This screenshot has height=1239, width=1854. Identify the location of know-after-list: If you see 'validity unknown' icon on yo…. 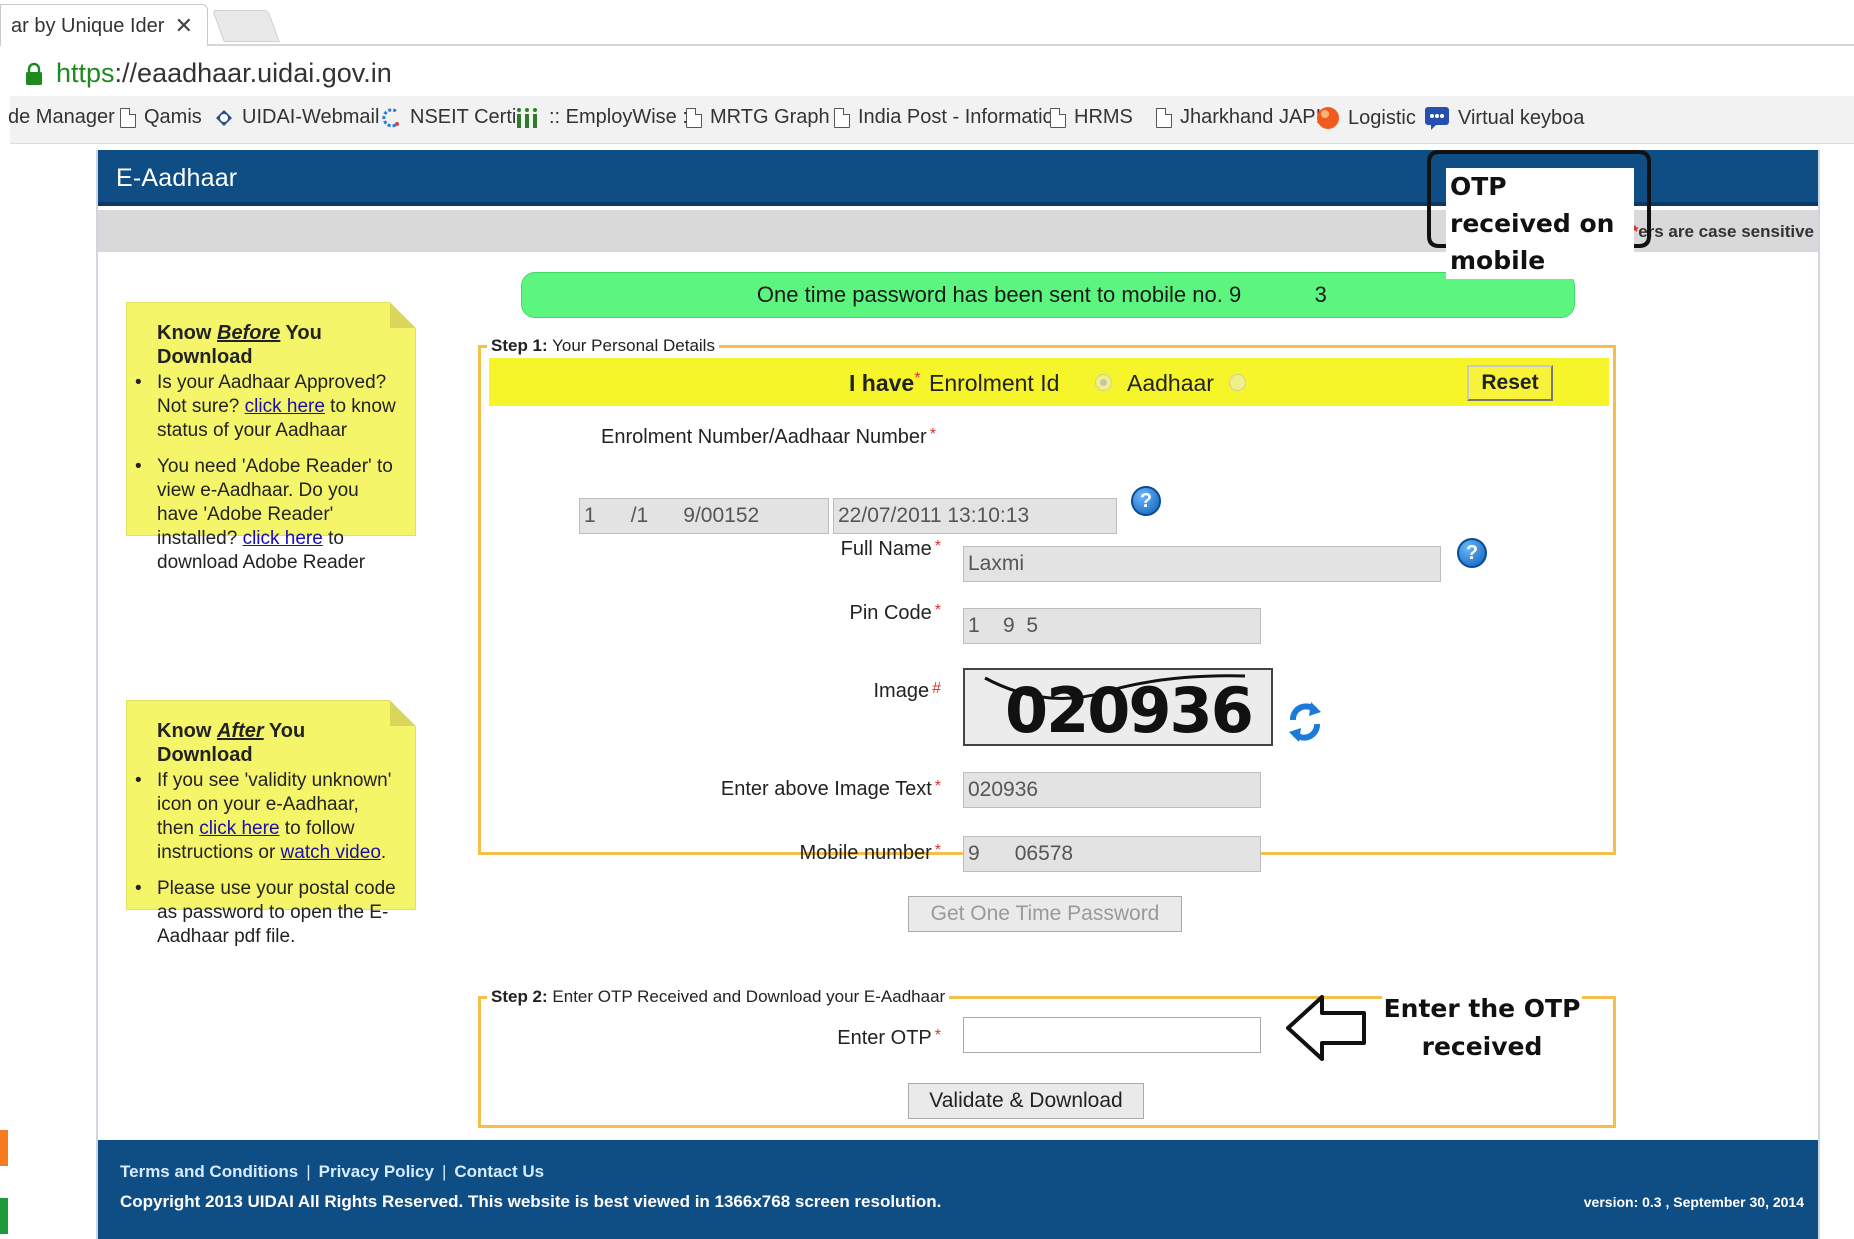
(267, 859).